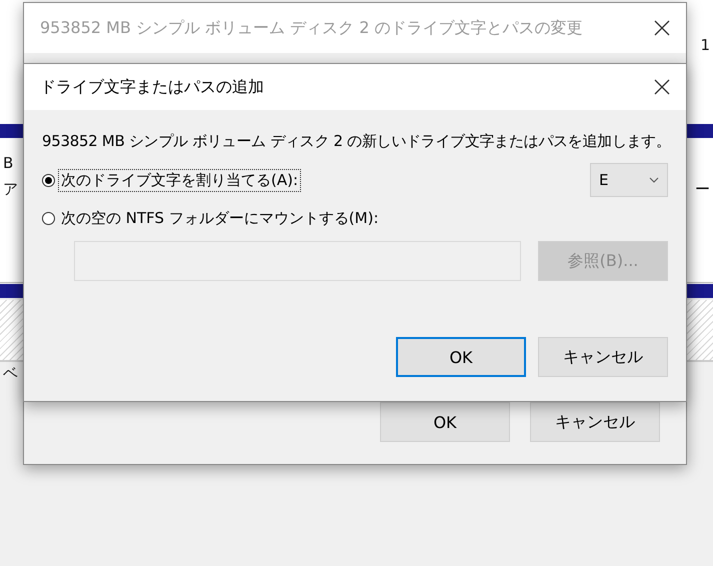  I want to click on dialog-title: ドライブ文字またはパスの追加, so click(152, 87).